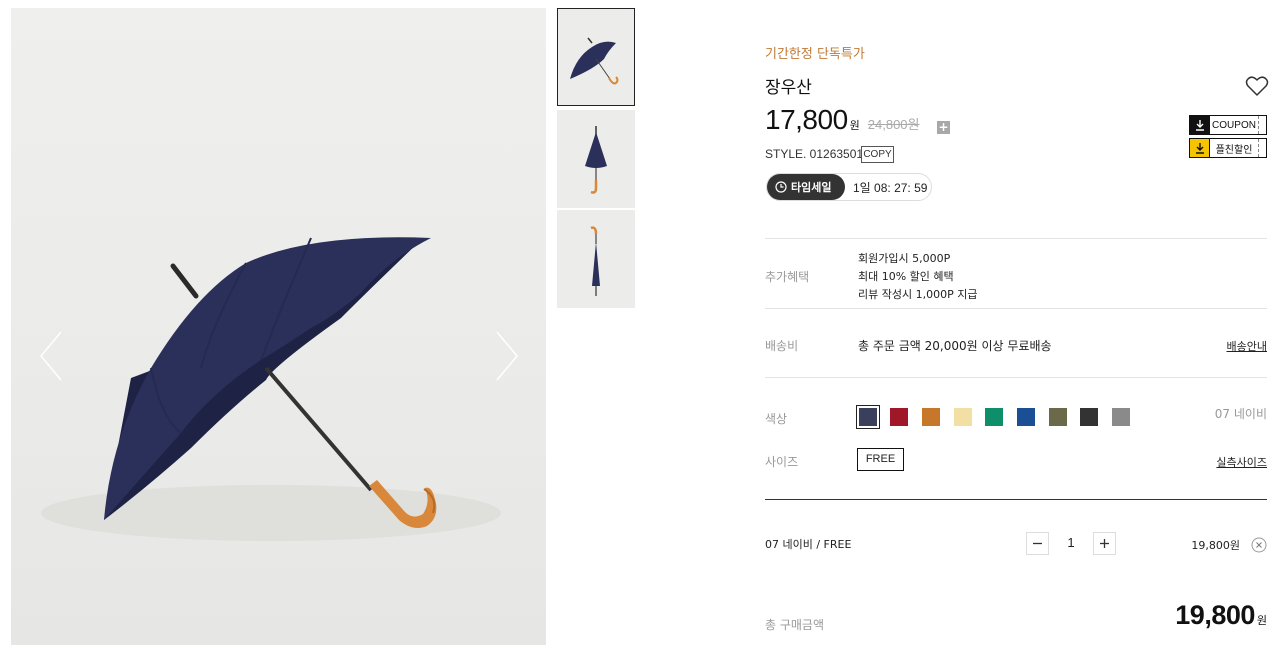 This screenshot has width=1280, height=645. Describe the element at coordinates (904, 258) in the screenshot. I see `benefit-item: 회원가입시 5,000P` at that location.